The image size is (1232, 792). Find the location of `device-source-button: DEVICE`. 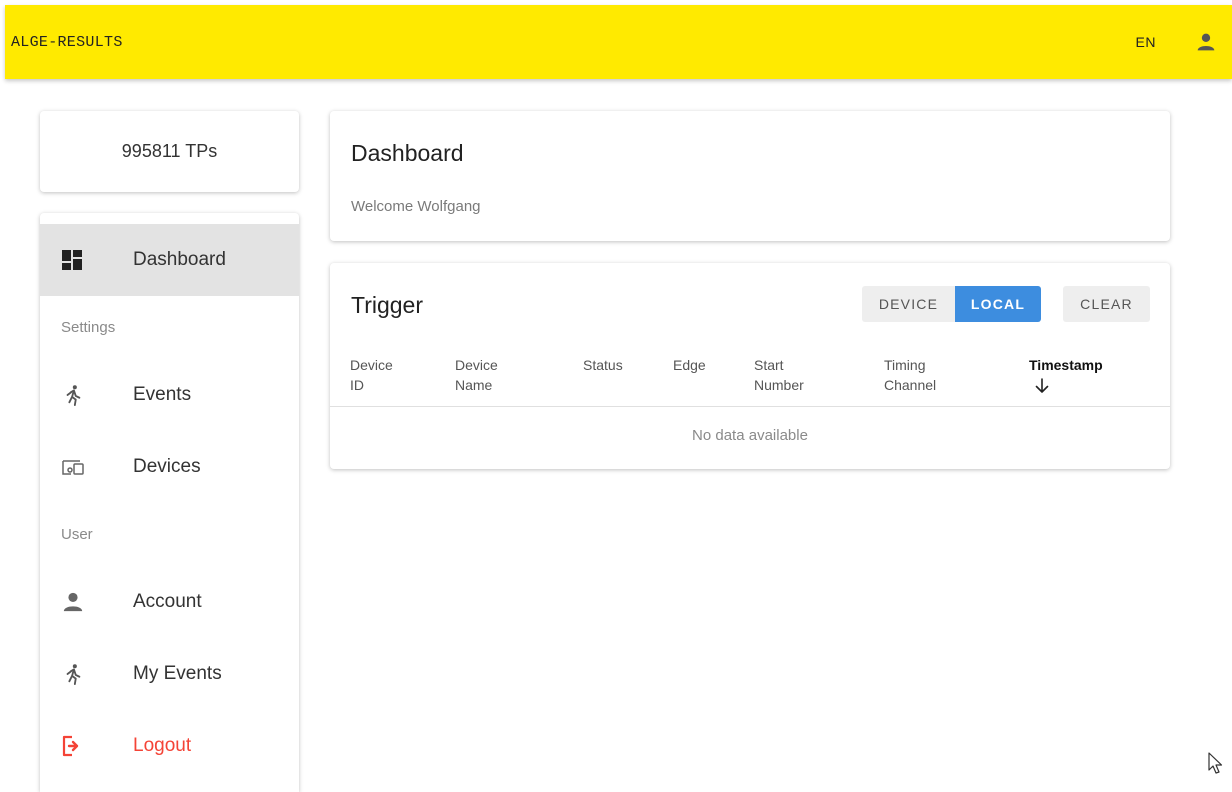

device-source-button: DEVICE is located at coordinates (908, 304).